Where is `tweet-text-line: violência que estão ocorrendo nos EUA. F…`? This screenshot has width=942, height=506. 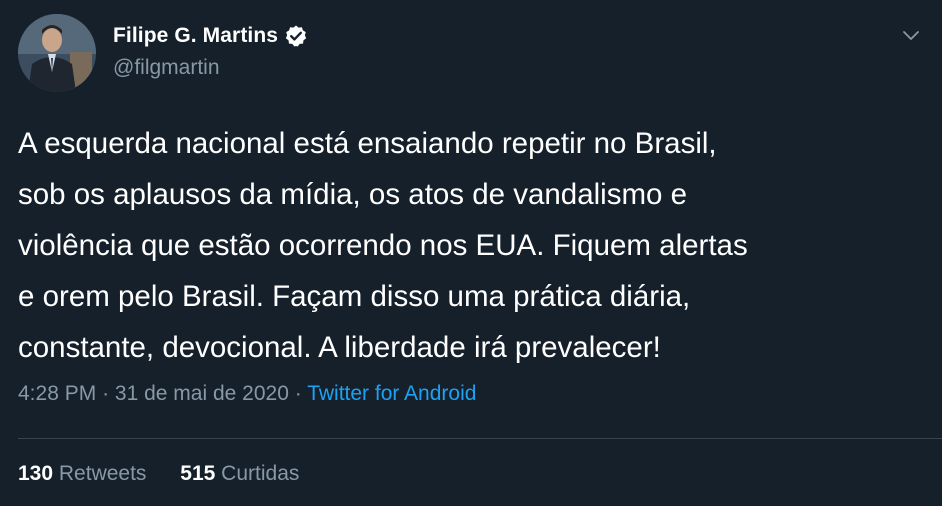
tweet-text-line: violência que estão ocorrendo nos EUA. F… is located at coordinates (383, 245).